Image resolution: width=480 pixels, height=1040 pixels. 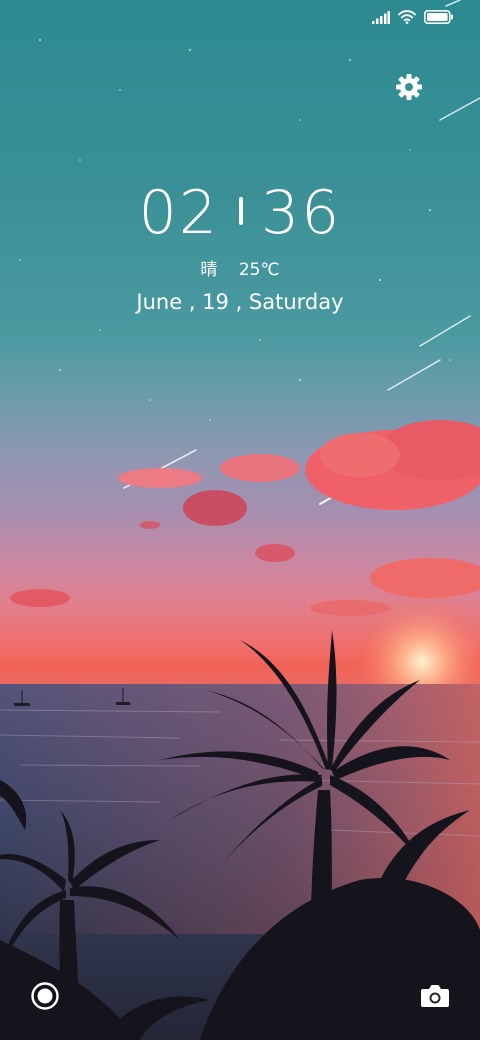 What do you see at coordinates (178, 213) in the screenshot?
I see `clock-hours: 02` at bounding box center [178, 213].